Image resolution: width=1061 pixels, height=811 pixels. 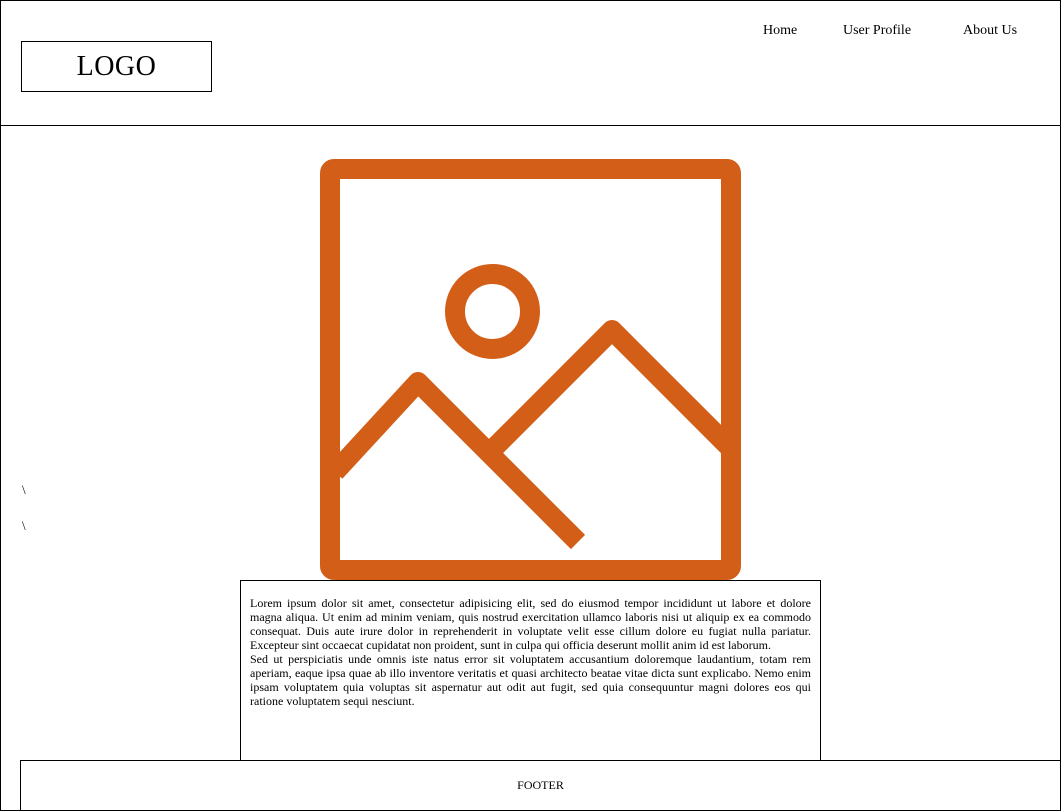 What do you see at coordinates (780, 31) in the screenshot?
I see `nav-link-home: Home` at bounding box center [780, 31].